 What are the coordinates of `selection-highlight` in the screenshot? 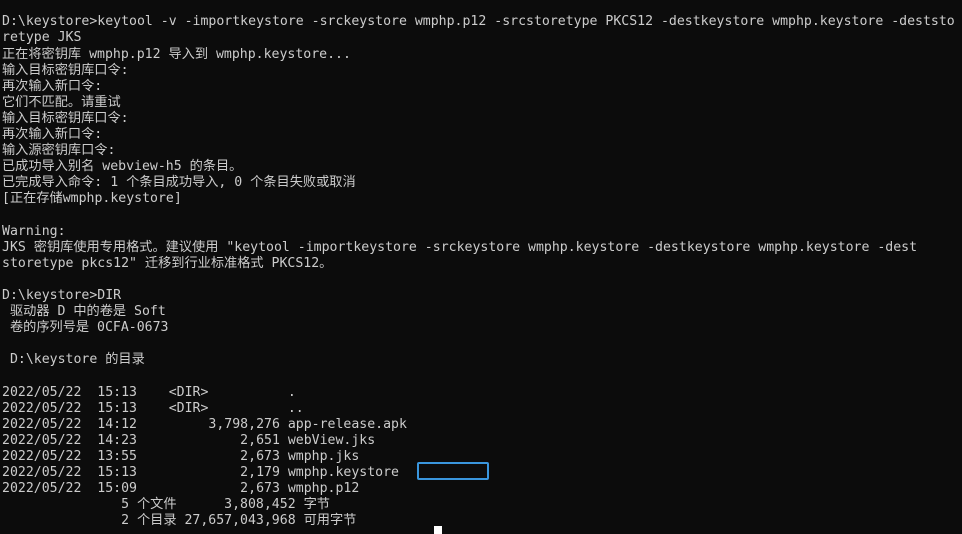 It's located at (453, 471).